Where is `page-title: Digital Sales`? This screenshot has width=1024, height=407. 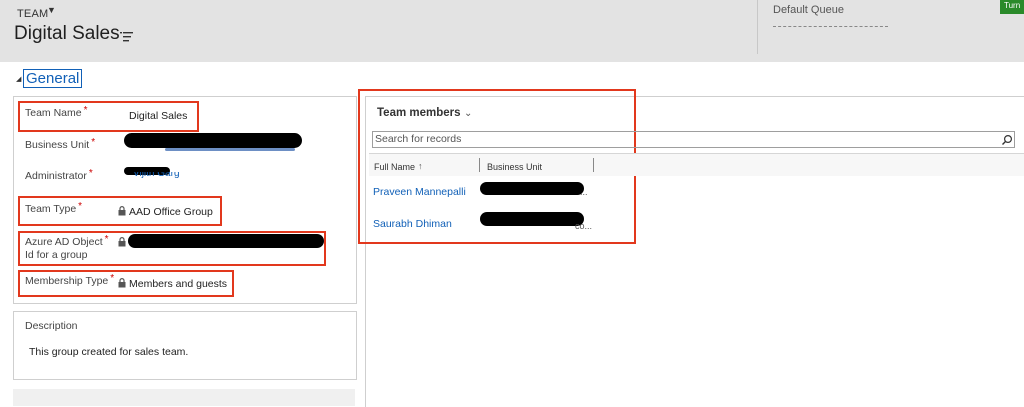
page-title: Digital Sales is located at coordinates (67, 33).